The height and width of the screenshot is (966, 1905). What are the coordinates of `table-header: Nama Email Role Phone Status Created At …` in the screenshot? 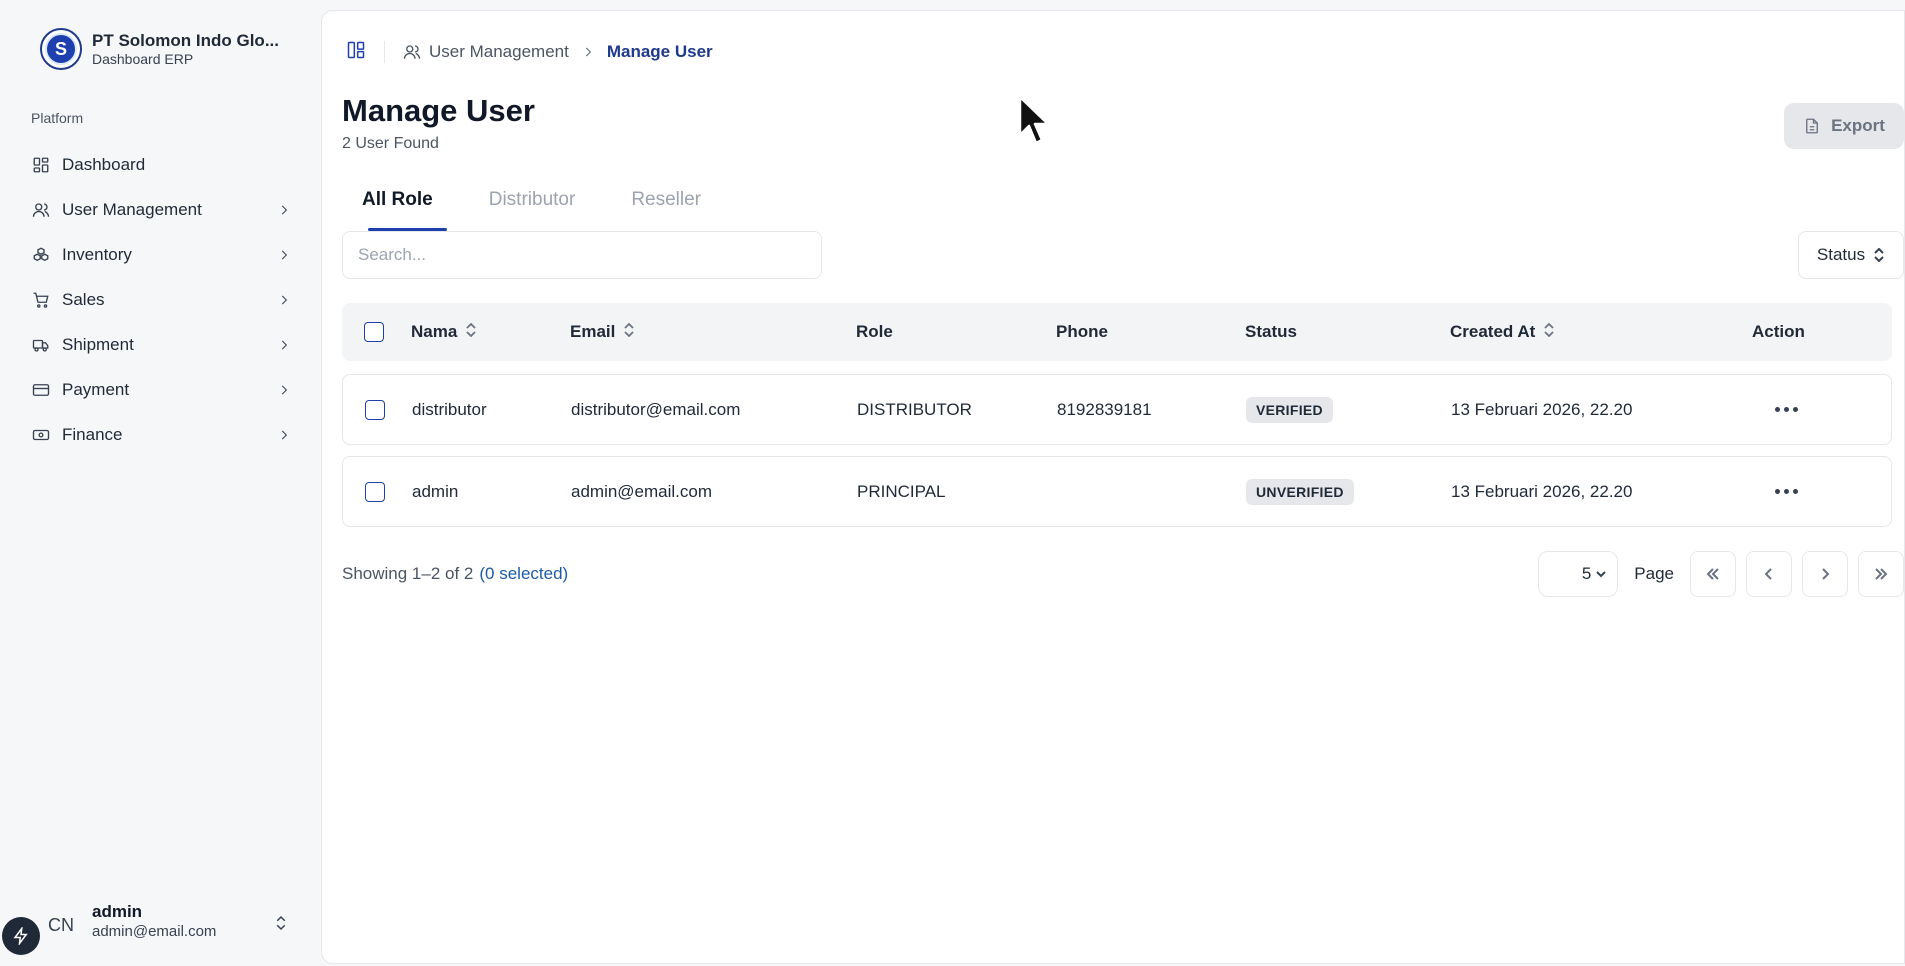 It's located at (1117, 332).